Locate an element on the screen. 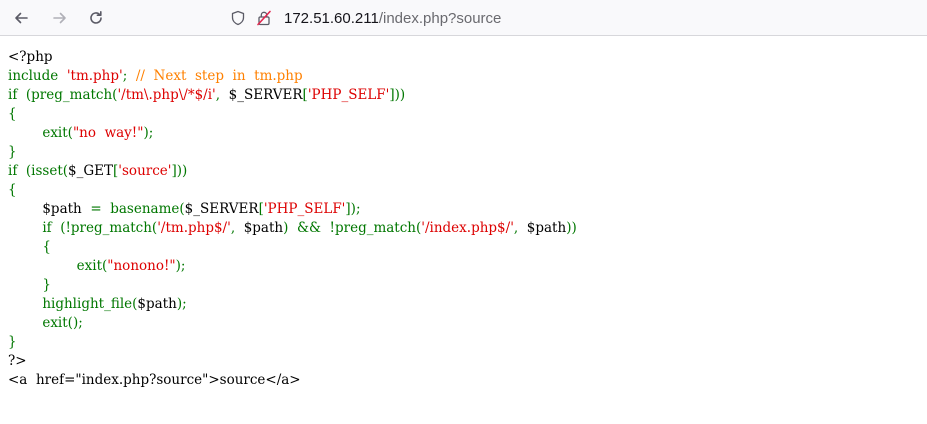  code-token-keyword: if (isset( is located at coordinates (38, 171).